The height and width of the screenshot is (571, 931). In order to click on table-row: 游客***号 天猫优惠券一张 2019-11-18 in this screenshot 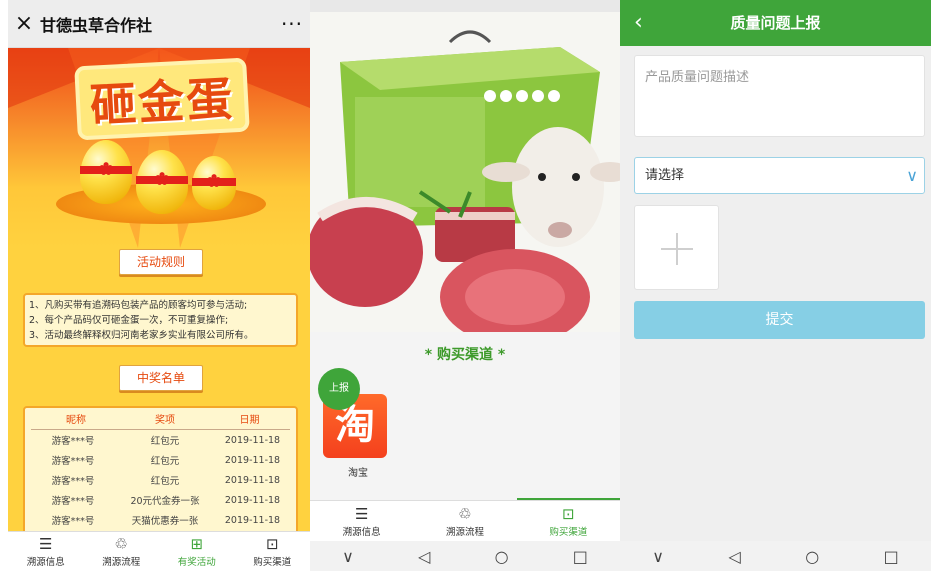, I will do `click(160, 520)`.